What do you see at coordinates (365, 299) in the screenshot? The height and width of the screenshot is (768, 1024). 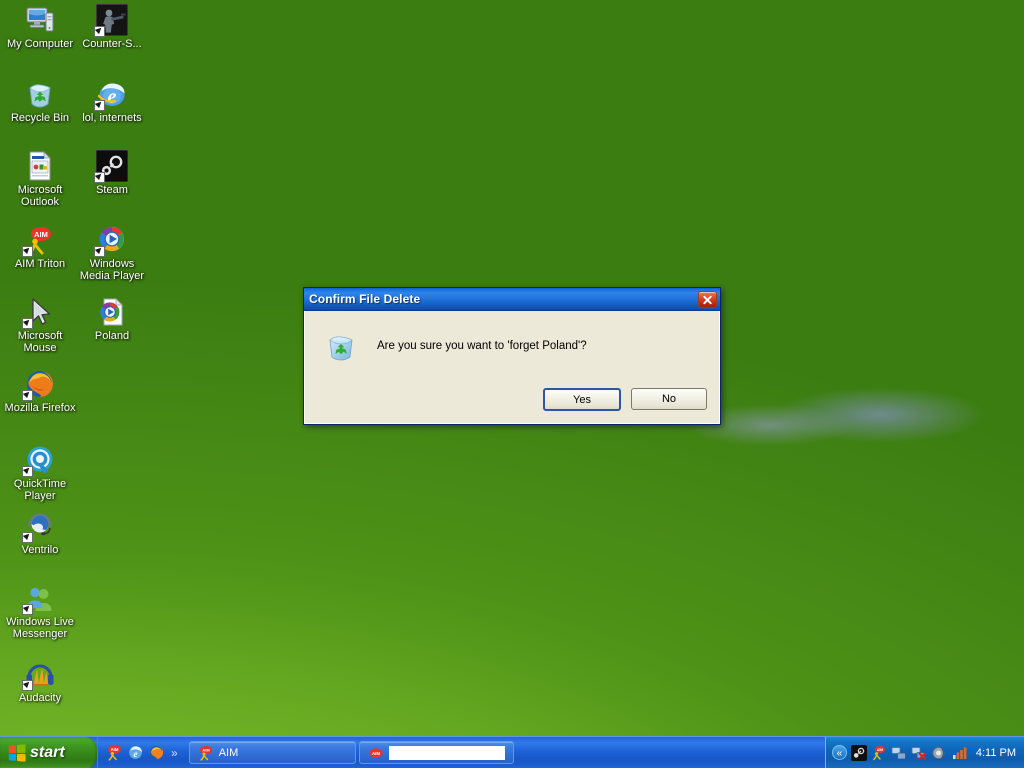 I see `dialog-title: Confirm File Delete` at bounding box center [365, 299].